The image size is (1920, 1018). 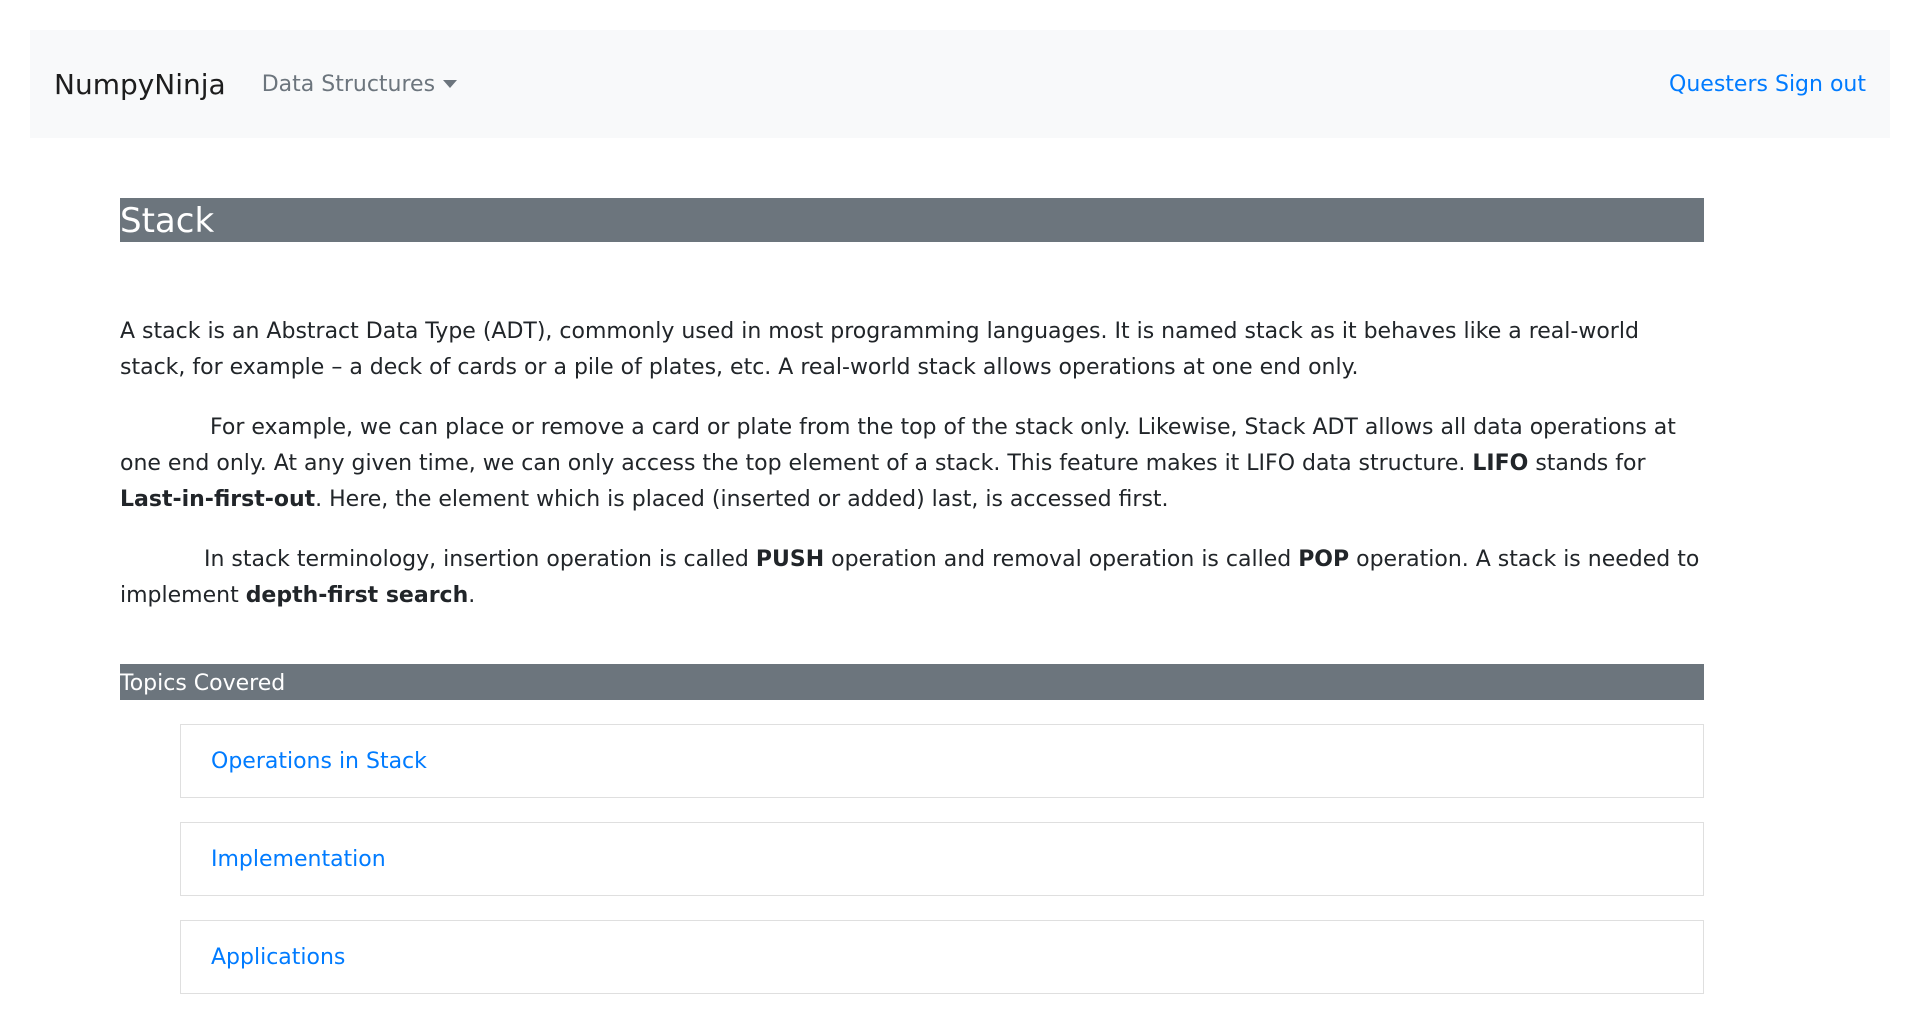 I want to click on data-structures-dropdown: Data Structures, so click(x=359, y=84).